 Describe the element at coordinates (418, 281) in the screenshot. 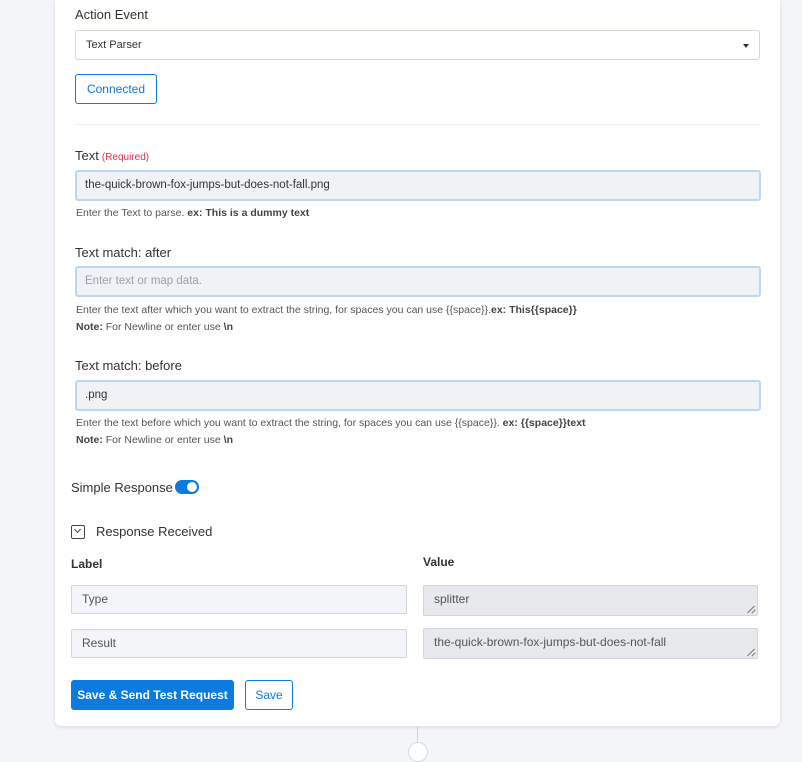

I see `after-input: Enter text or map data.` at that location.